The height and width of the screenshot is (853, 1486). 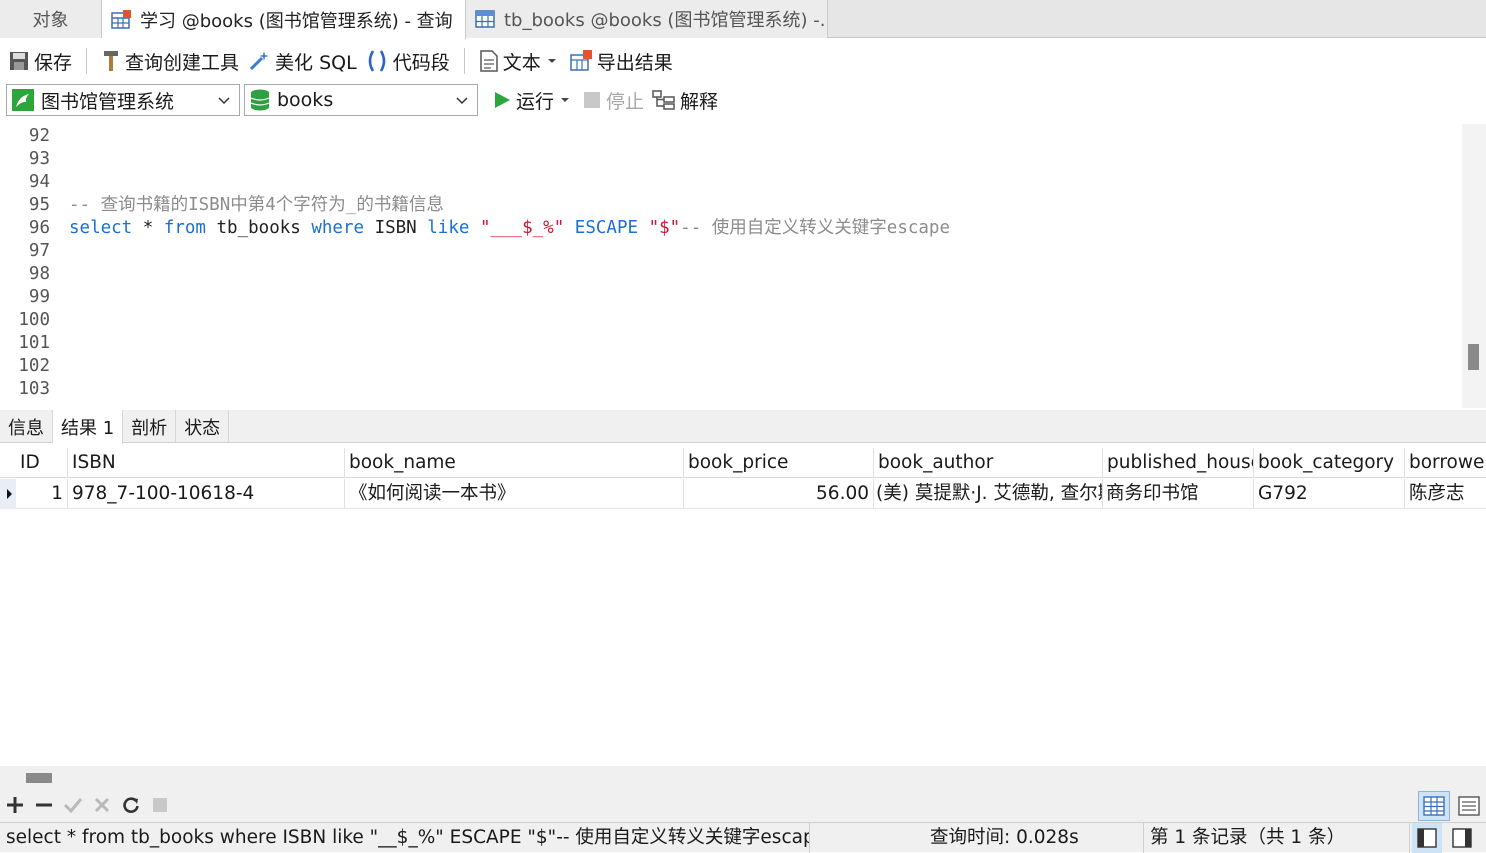 What do you see at coordinates (42, 494) in the screenshot?
I see `cell-id: 1` at bounding box center [42, 494].